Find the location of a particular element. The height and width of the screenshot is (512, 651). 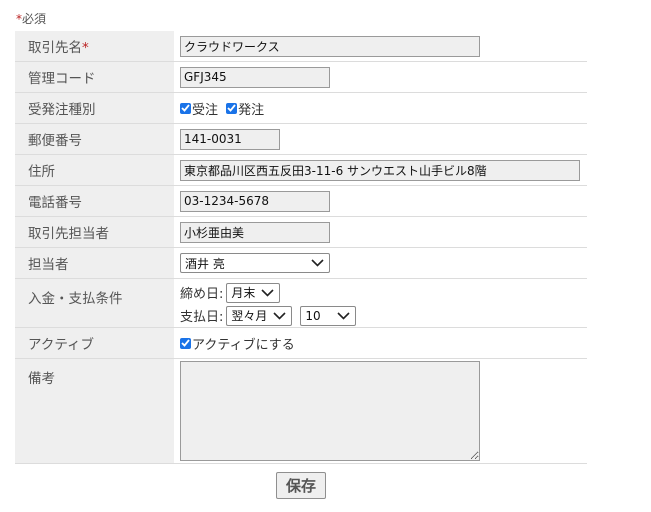

payment-day-select: 10 is located at coordinates (328, 315).